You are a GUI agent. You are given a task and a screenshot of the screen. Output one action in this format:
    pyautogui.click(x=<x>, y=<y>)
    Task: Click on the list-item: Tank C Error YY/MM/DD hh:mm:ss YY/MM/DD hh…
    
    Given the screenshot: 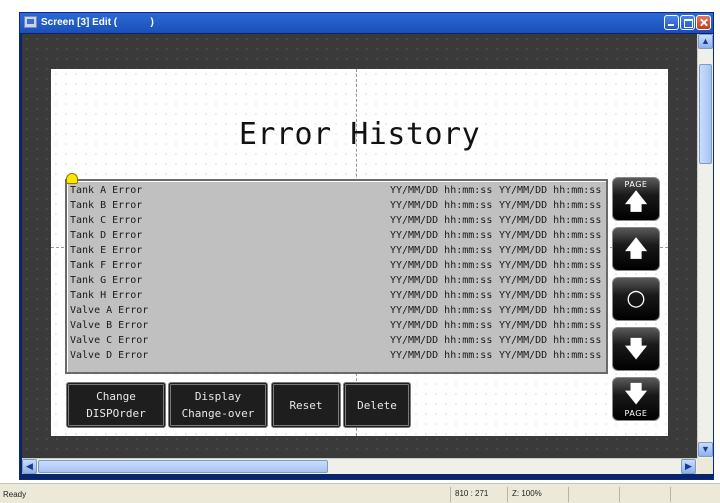 What is the action you would take?
    pyautogui.click(x=337, y=220)
    